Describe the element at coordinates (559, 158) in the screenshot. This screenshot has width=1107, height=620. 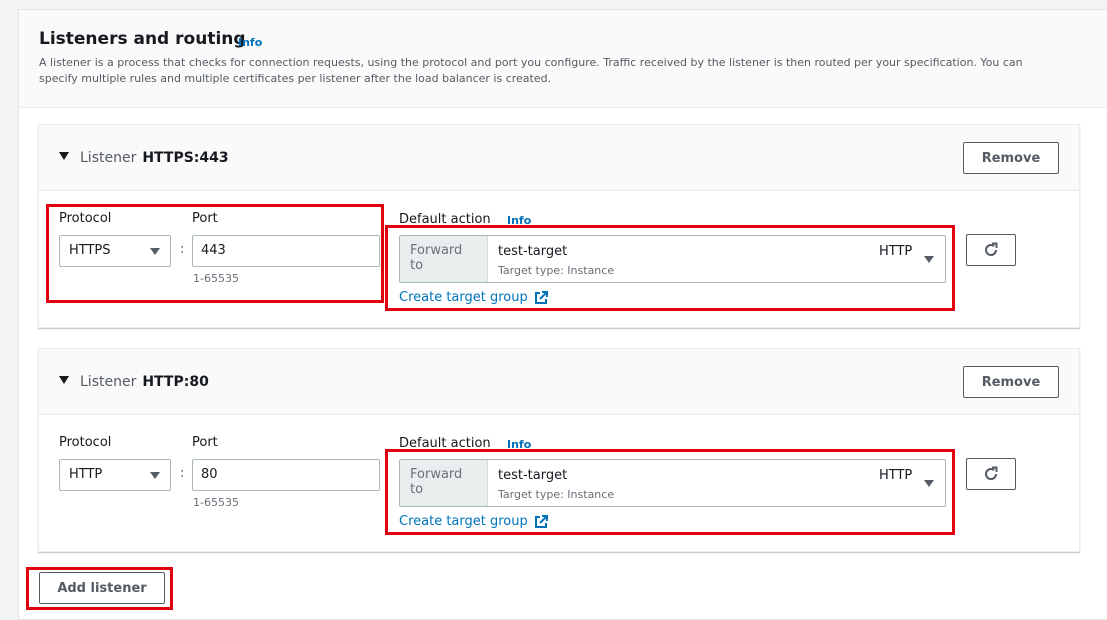
I see `listener-header: Listener HTTPS:443 Remove` at that location.